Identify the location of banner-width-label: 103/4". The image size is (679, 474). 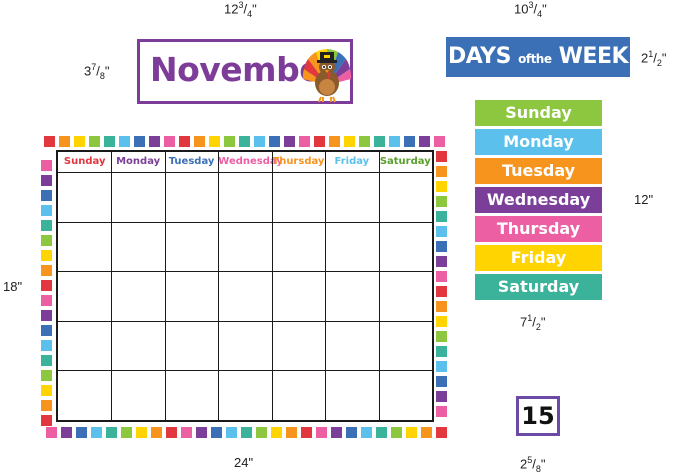
(530, 9).